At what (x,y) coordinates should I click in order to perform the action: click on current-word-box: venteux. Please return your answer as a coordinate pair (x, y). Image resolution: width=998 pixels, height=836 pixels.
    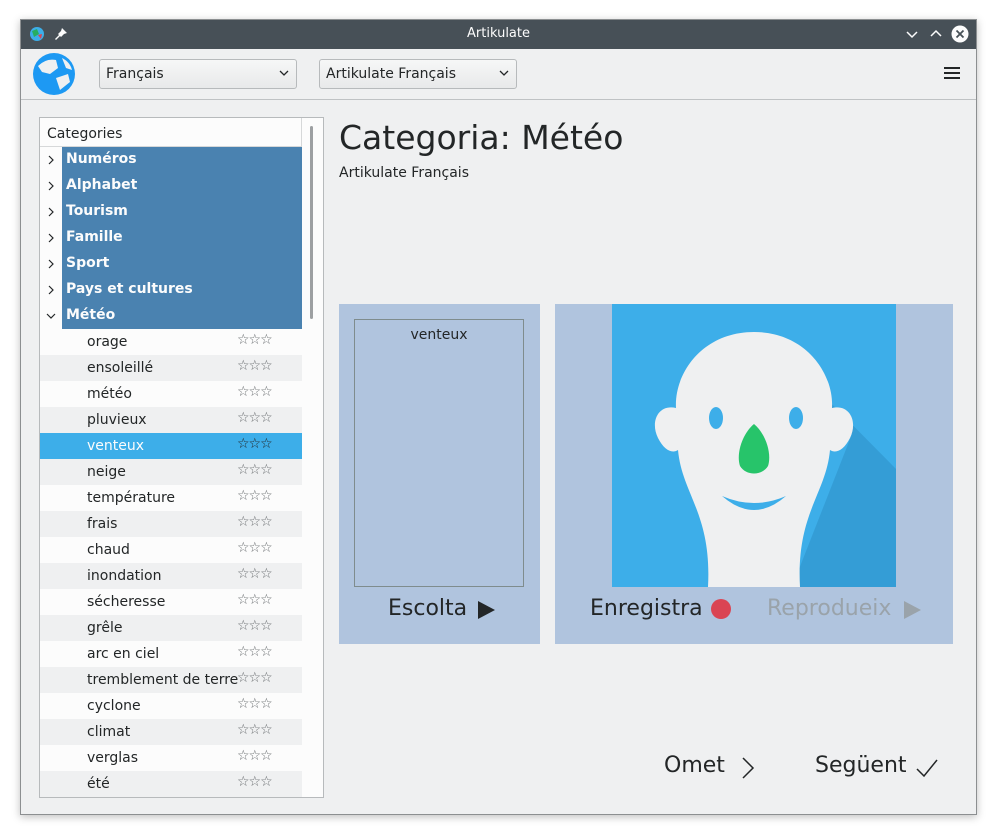
    Looking at the image, I should click on (439, 453).